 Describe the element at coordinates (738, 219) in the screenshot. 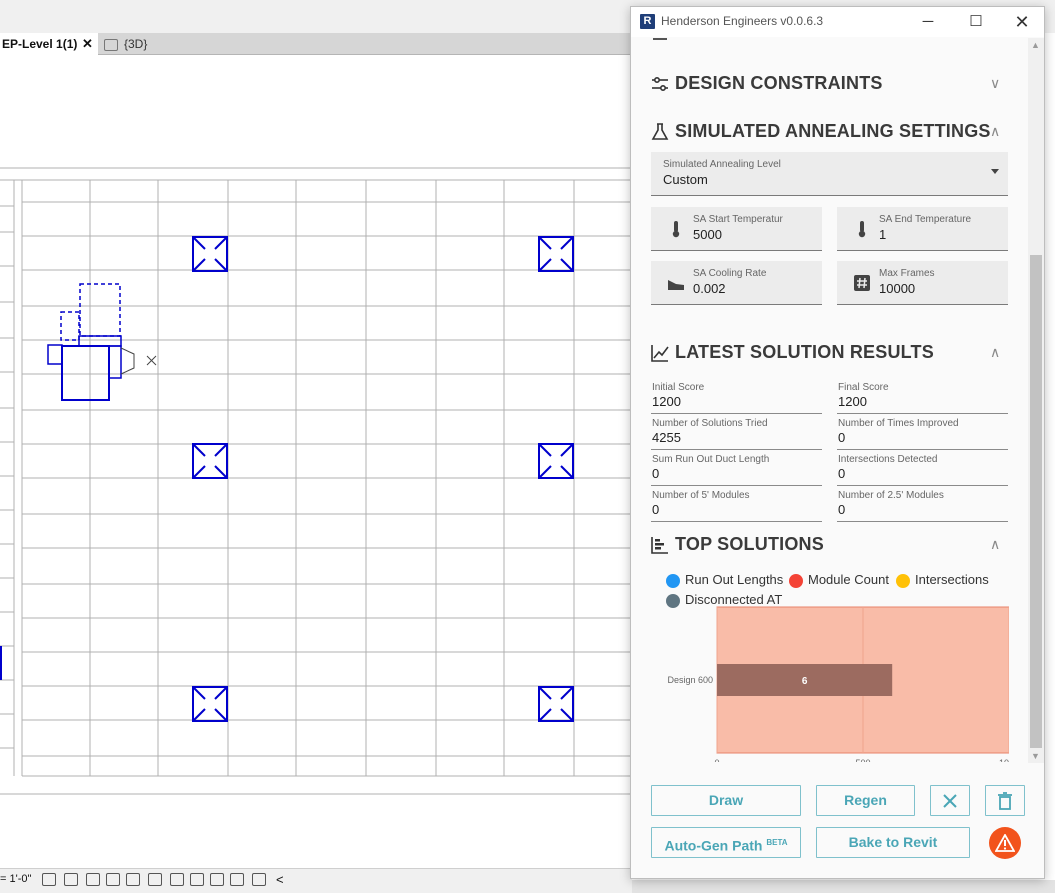

I see `field-label: SA Start Temperatur` at that location.